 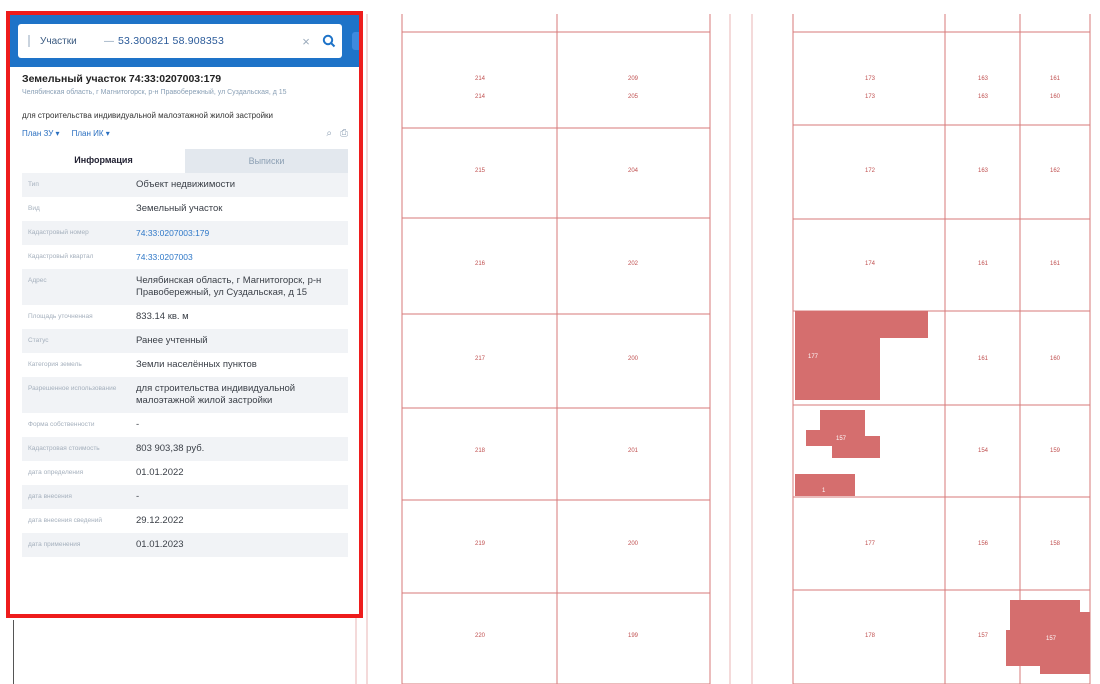 I want to click on parcel-number-label: 159, so click(x=1055, y=451).